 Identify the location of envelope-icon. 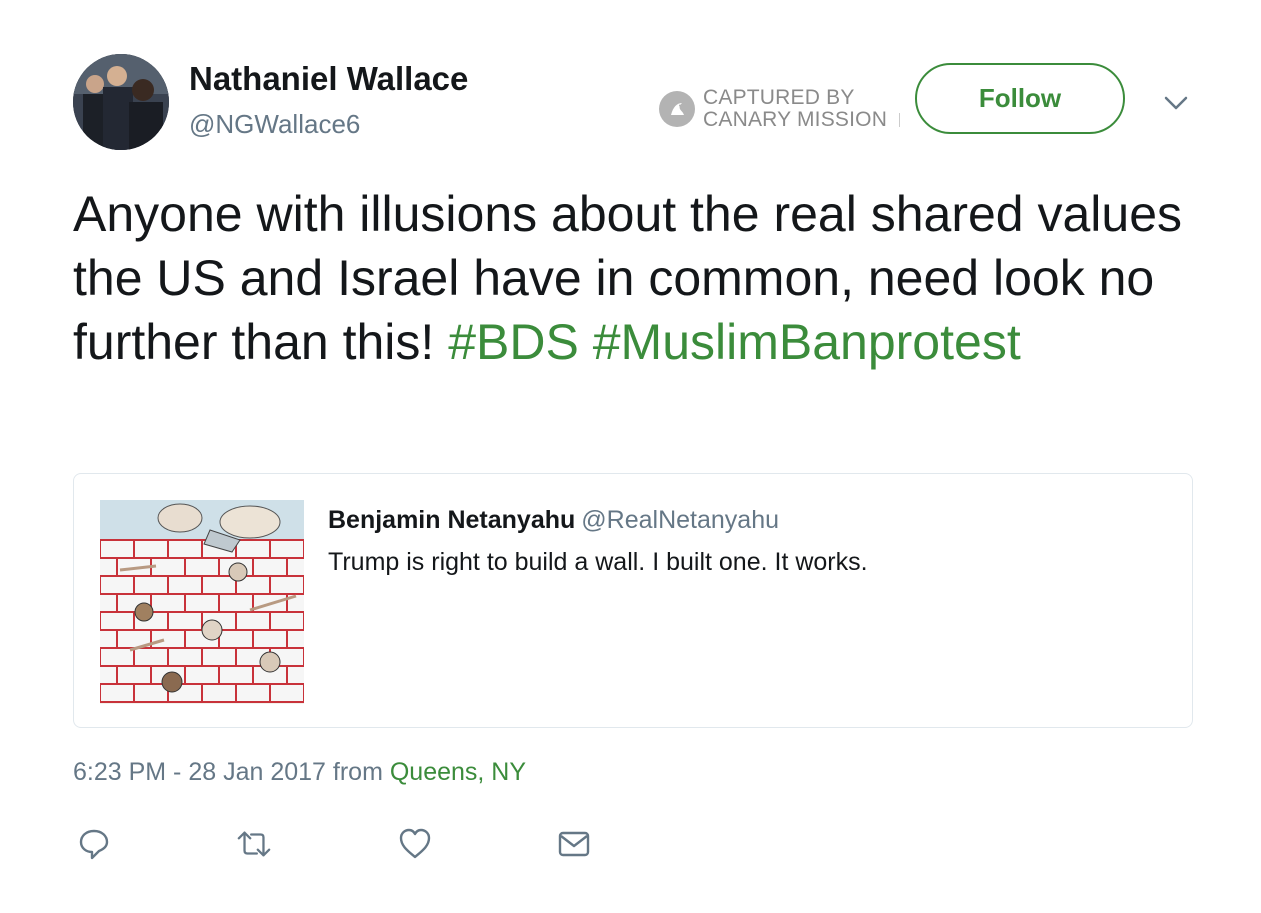
(574, 844).